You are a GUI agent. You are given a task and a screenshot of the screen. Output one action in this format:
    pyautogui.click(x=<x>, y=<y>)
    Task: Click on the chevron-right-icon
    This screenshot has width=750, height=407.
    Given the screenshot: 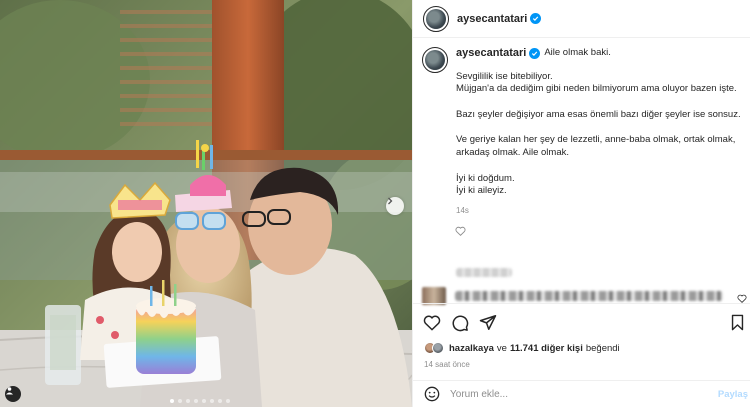 What is the action you would take?
    pyautogui.click(x=390, y=201)
    